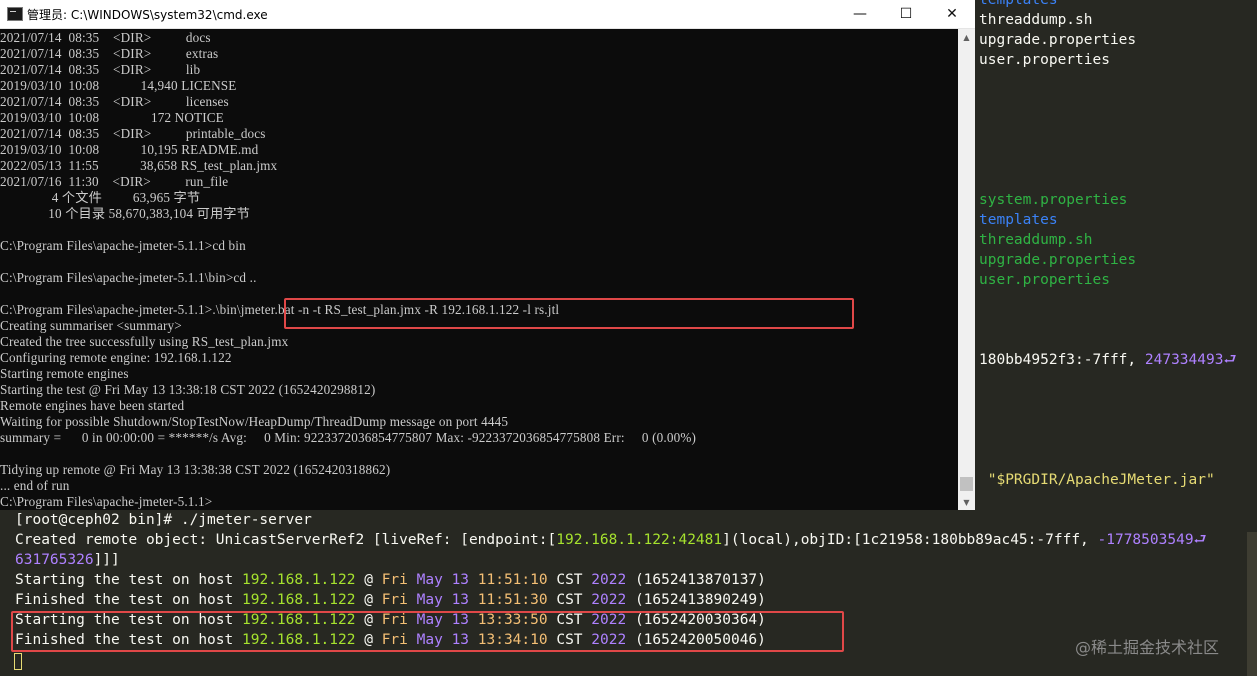 The width and height of the screenshot is (1257, 676). Describe the element at coordinates (700, 580) in the screenshot. I see `test-line-stamp: (1652413870137)` at that location.